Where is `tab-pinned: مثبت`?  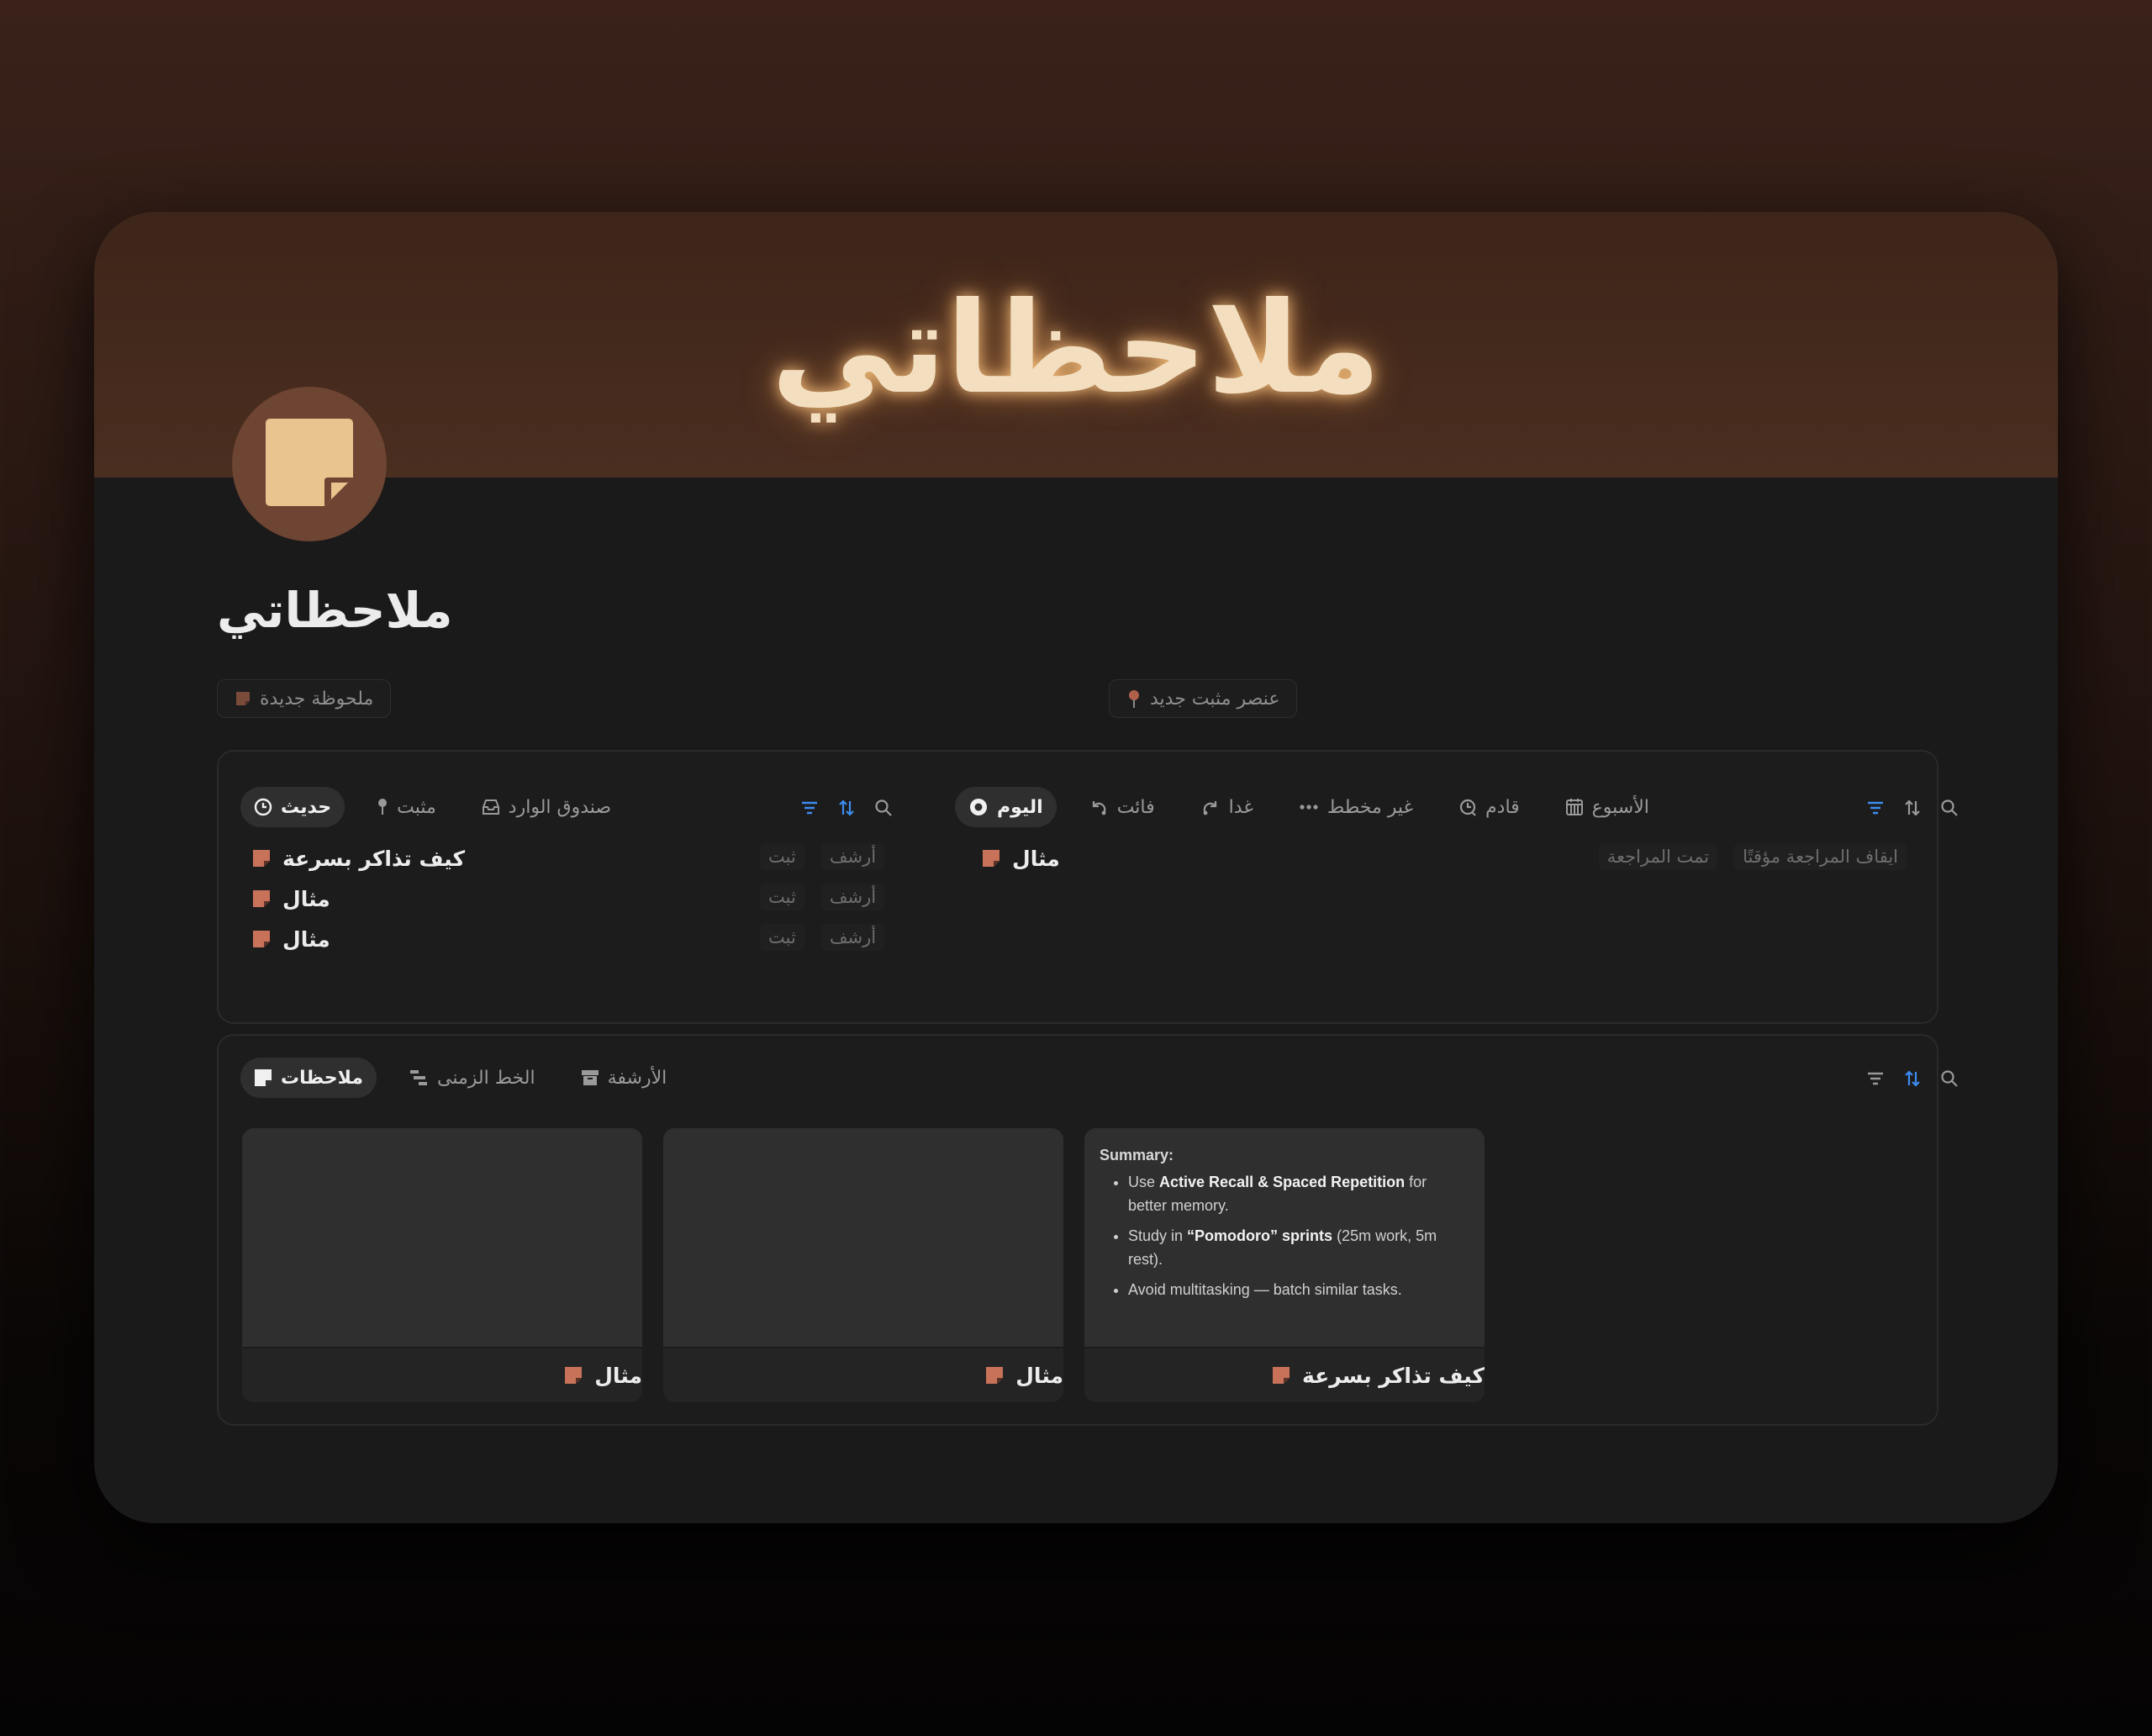 tab-pinned: مثبت is located at coordinates (406, 807).